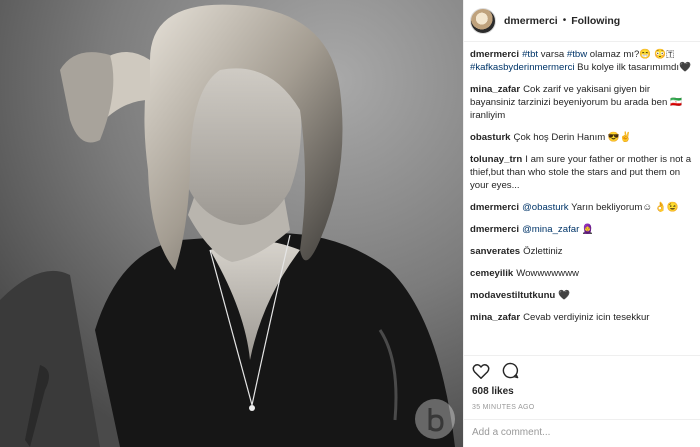 This screenshot has width=700, height=447. Describe the element at coordinates (564, 295) in the screenshot. I see `comment-text: 🖤` at that location.